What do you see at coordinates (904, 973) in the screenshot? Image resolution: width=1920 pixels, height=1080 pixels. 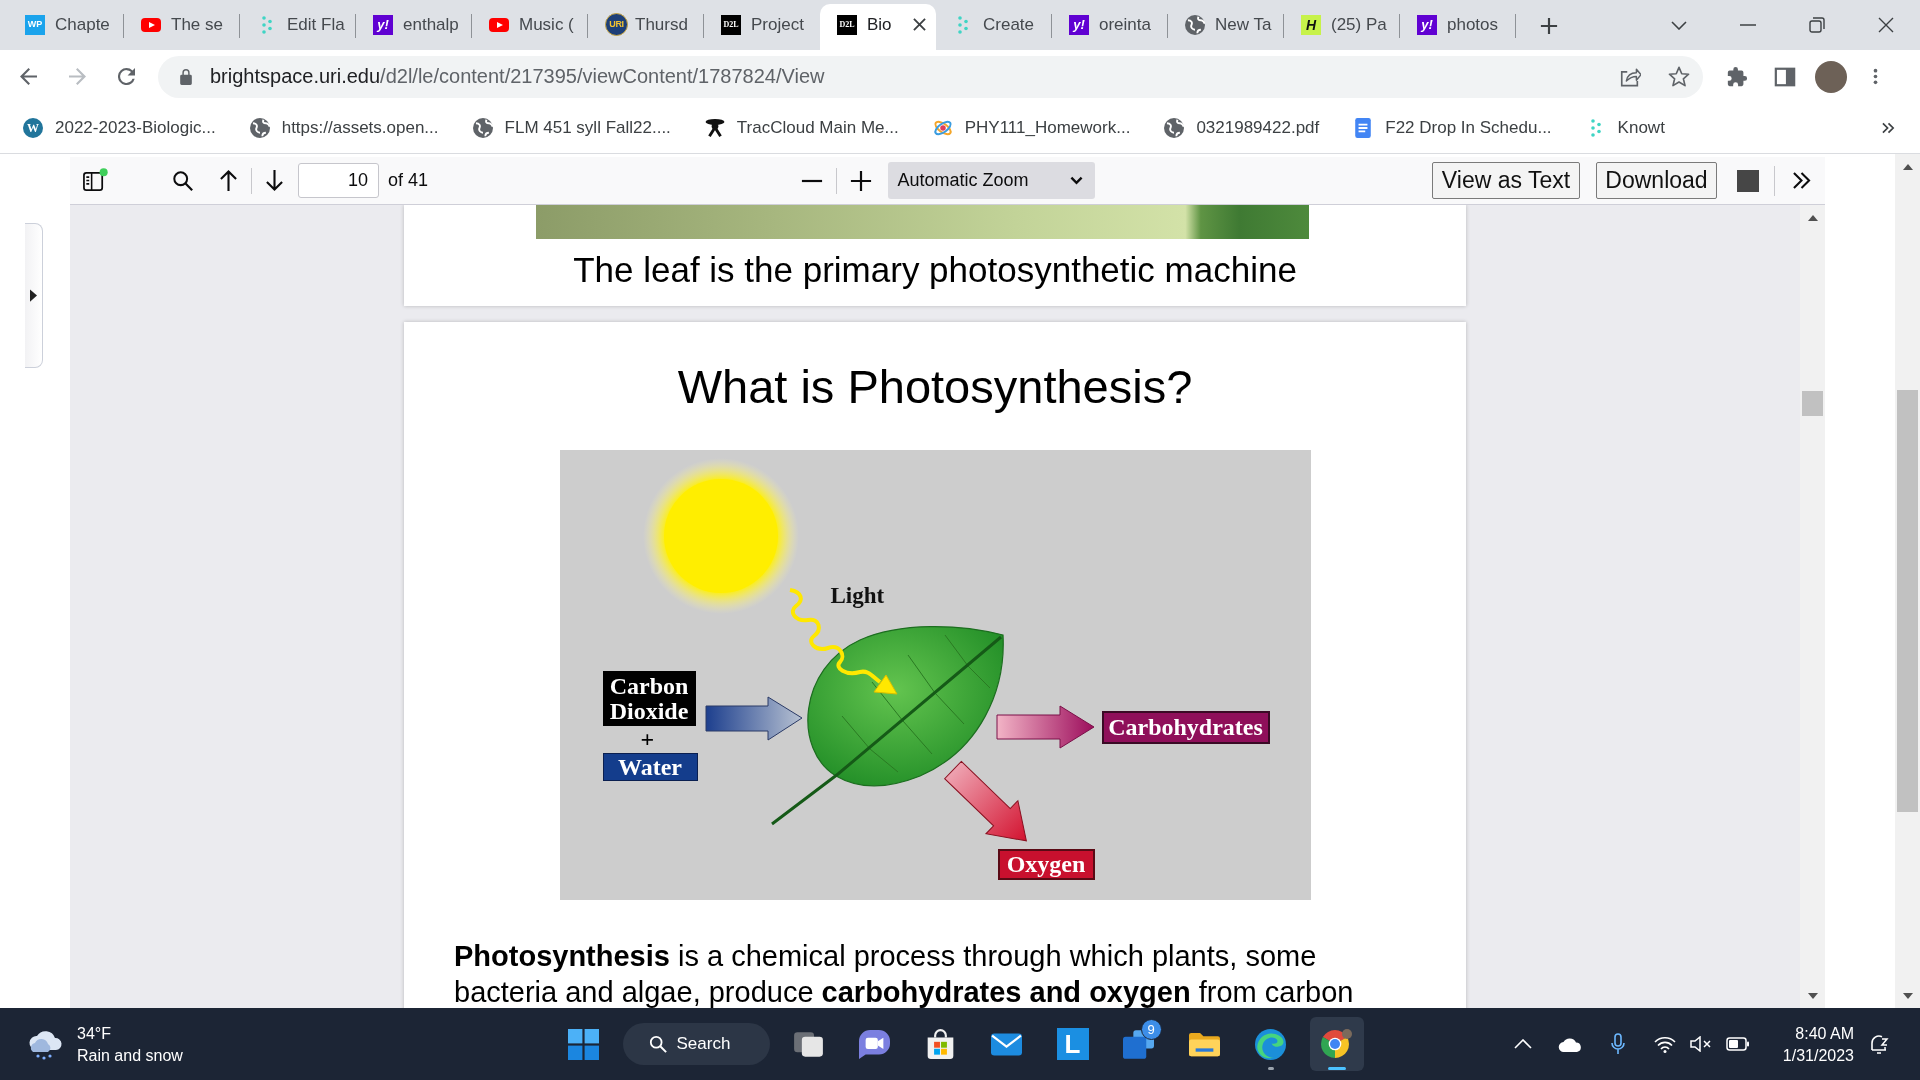 I see `body-paragraph: Photosynthesis is a chemical process through which plants, some bacteria and algae, produce carbohydrates and oxygen from carbon` at bounding box center [904, 973].